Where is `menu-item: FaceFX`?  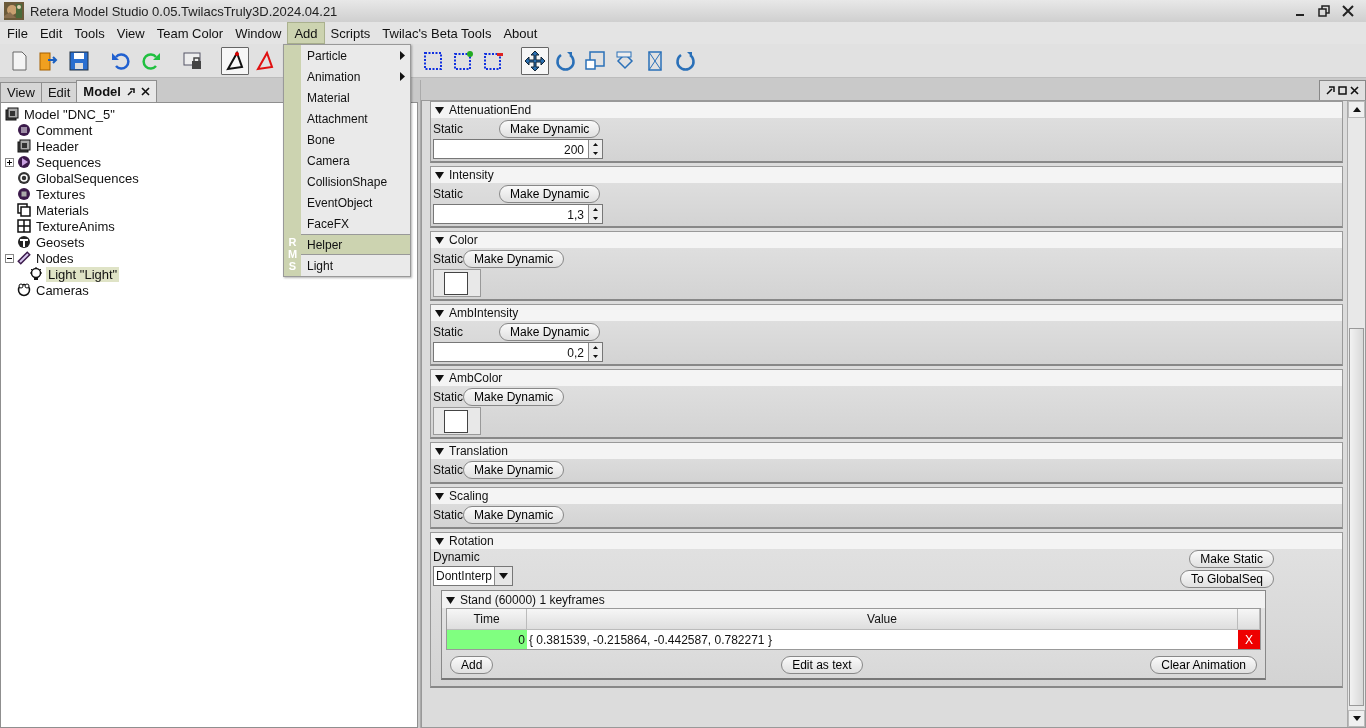
menu-item: FaceFX is located at coordinates (355, 223).